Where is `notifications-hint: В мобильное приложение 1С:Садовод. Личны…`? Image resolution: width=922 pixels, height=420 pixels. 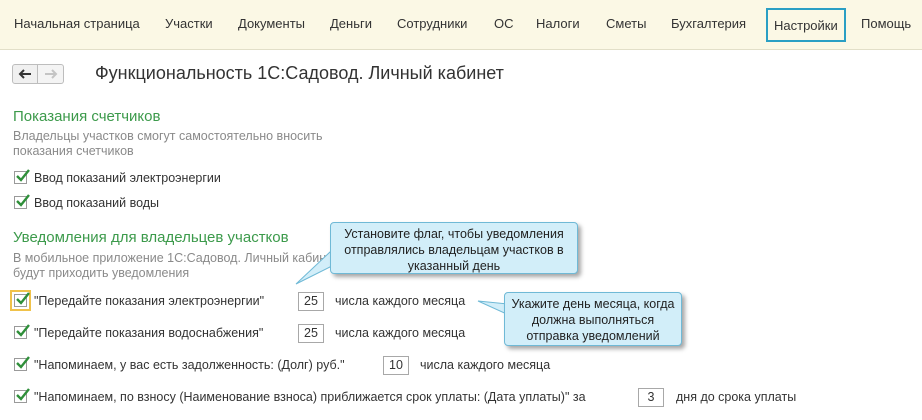
notifications-hint: В мобильное приложение 1С:Садовод. Личны… is located at coordinates (176, 265).